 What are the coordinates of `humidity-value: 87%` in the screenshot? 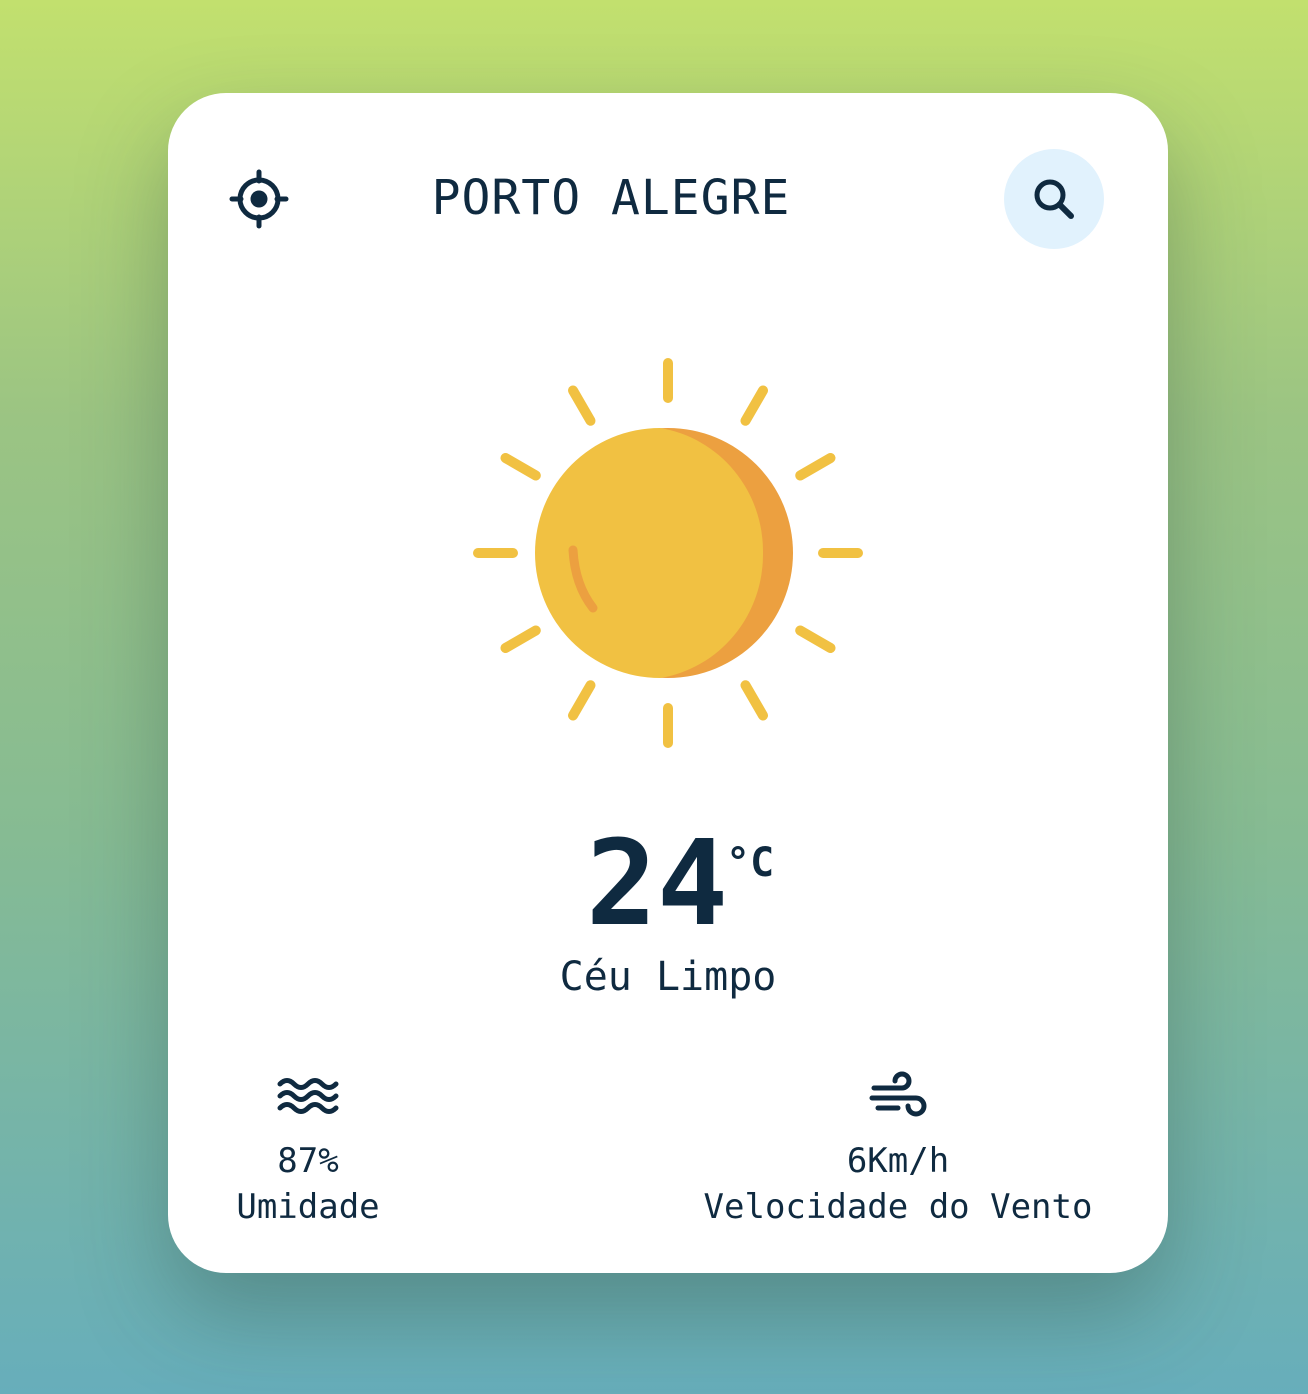 It's located at (308, 1161).